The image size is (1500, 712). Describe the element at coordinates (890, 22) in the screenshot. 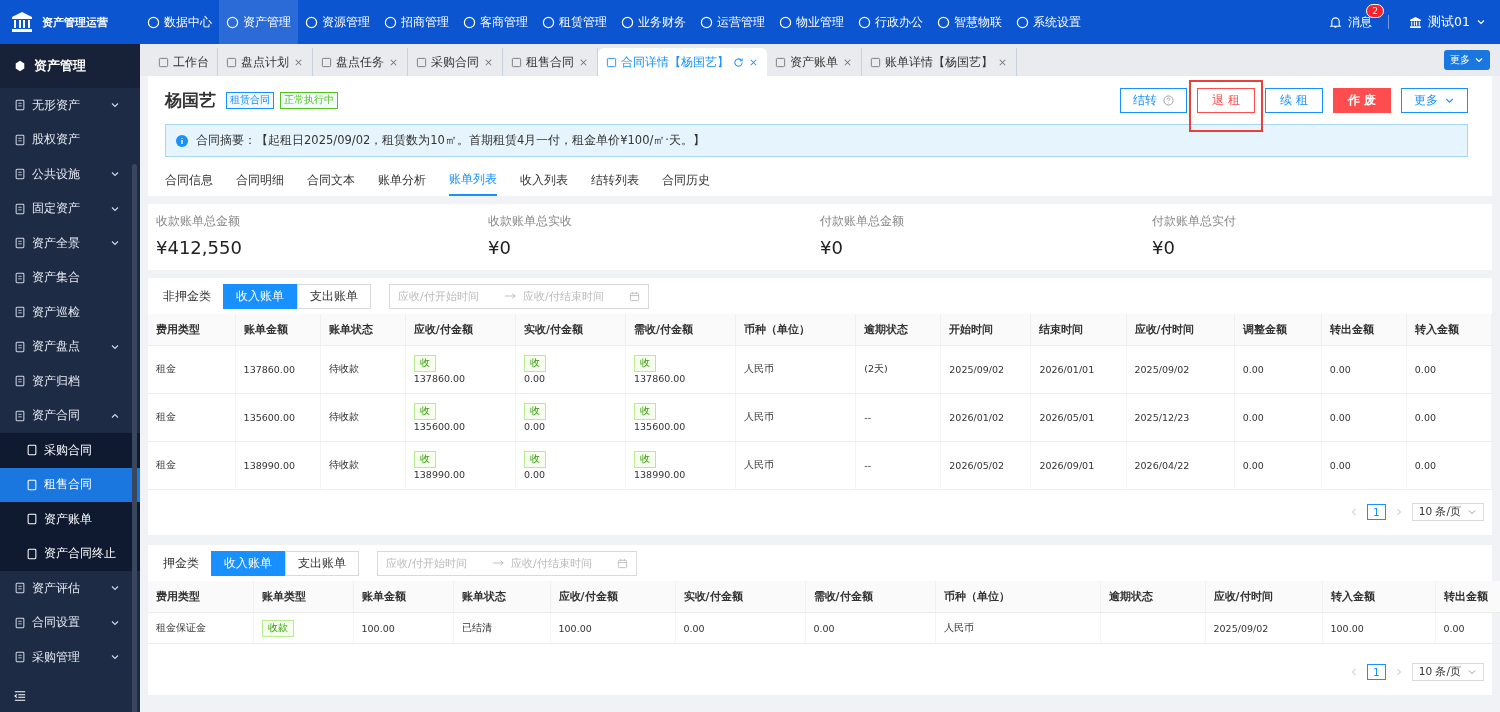

I see `top-nav-item: 行政办公` at that location.